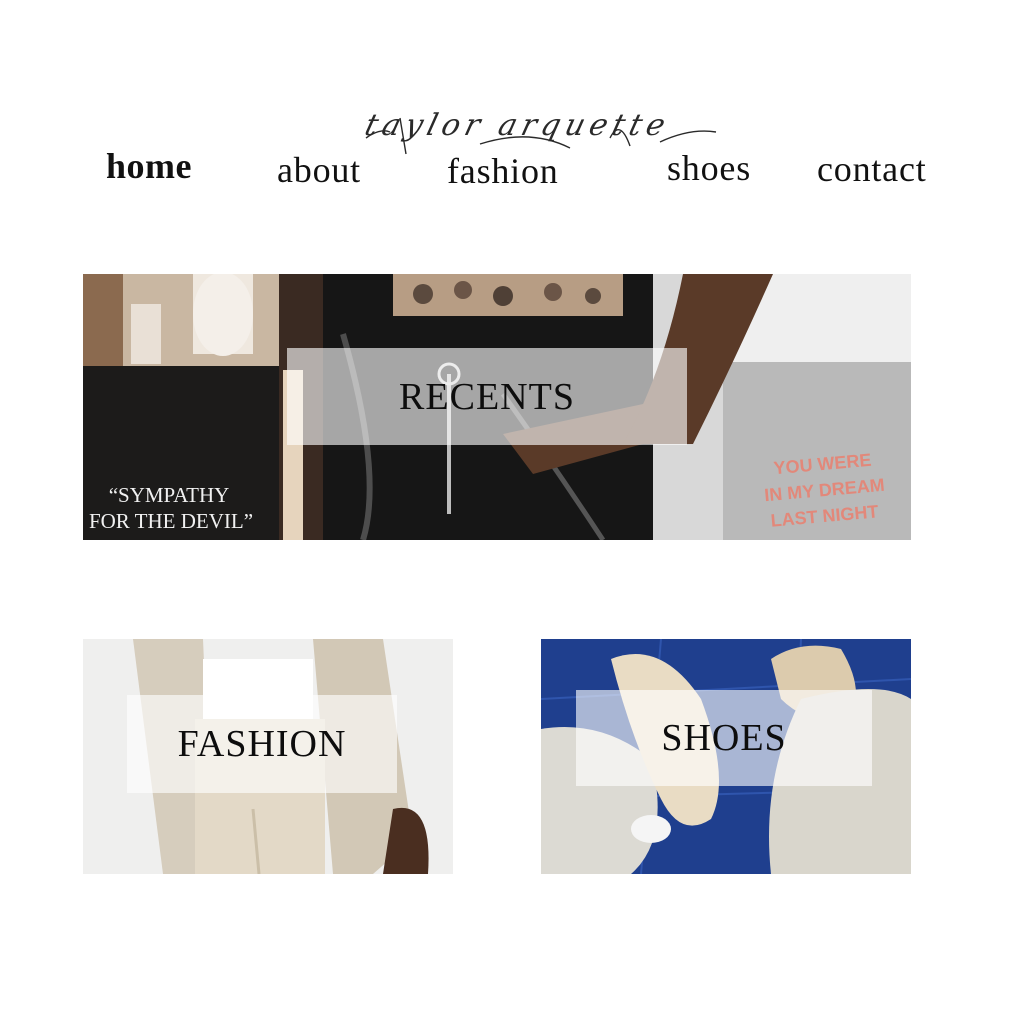 The width and height of the screenshot is (1024, 1024). I want to click on shoes-label-box: SHOES, so click(724, 738).